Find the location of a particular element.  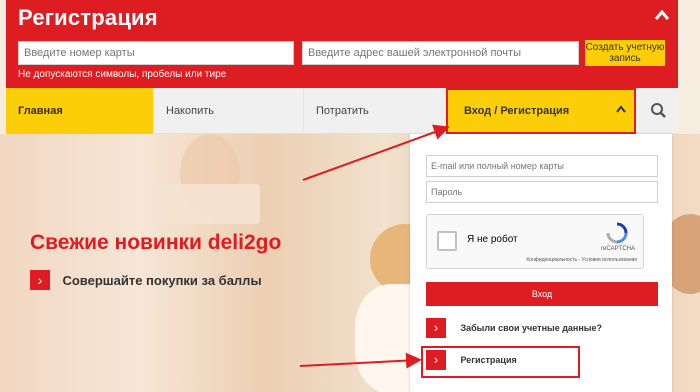

nav-login-register: Вход / Регистрация is located at coordinates (541, 111).